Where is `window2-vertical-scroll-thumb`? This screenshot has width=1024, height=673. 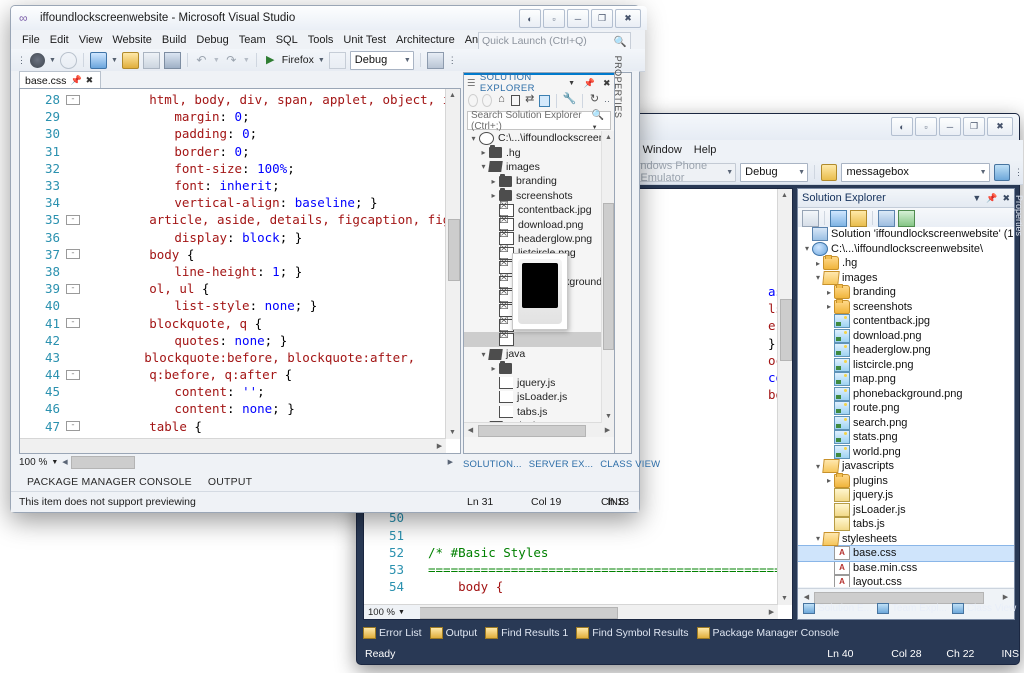
window2-vertical-scroll-thumb is located at coordinates (786, 330).